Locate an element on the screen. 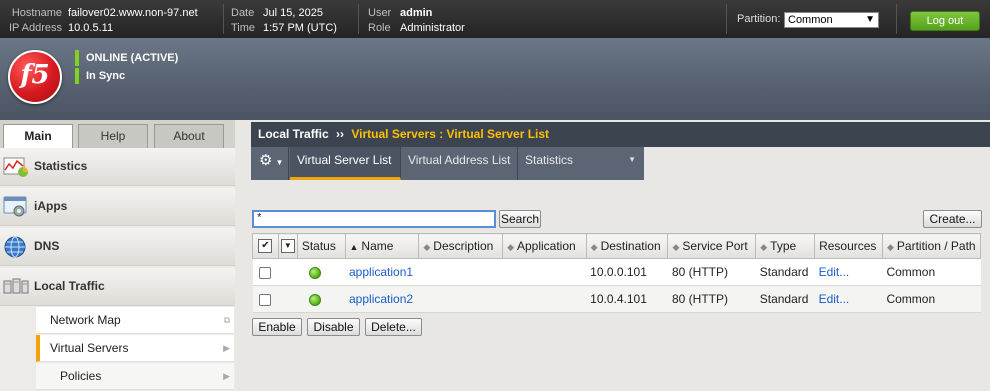 The height and width of the screenshot is (391, 990). sidebar-item-label: DNS is located at coordinates (47, 246).